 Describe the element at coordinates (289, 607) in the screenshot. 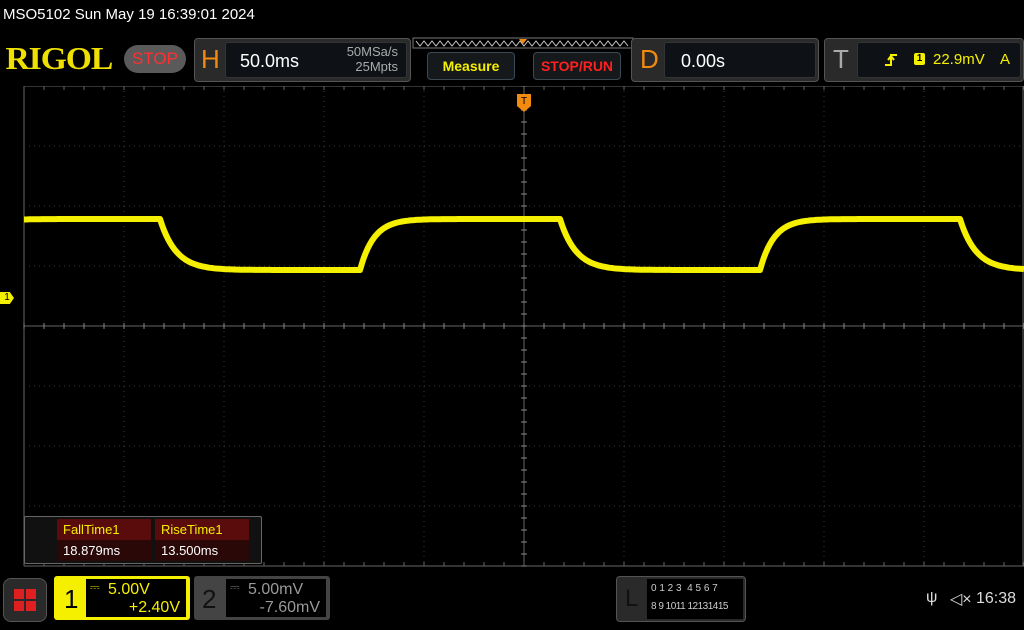

I see `channel-2-offset: -7.60mV` at that location.